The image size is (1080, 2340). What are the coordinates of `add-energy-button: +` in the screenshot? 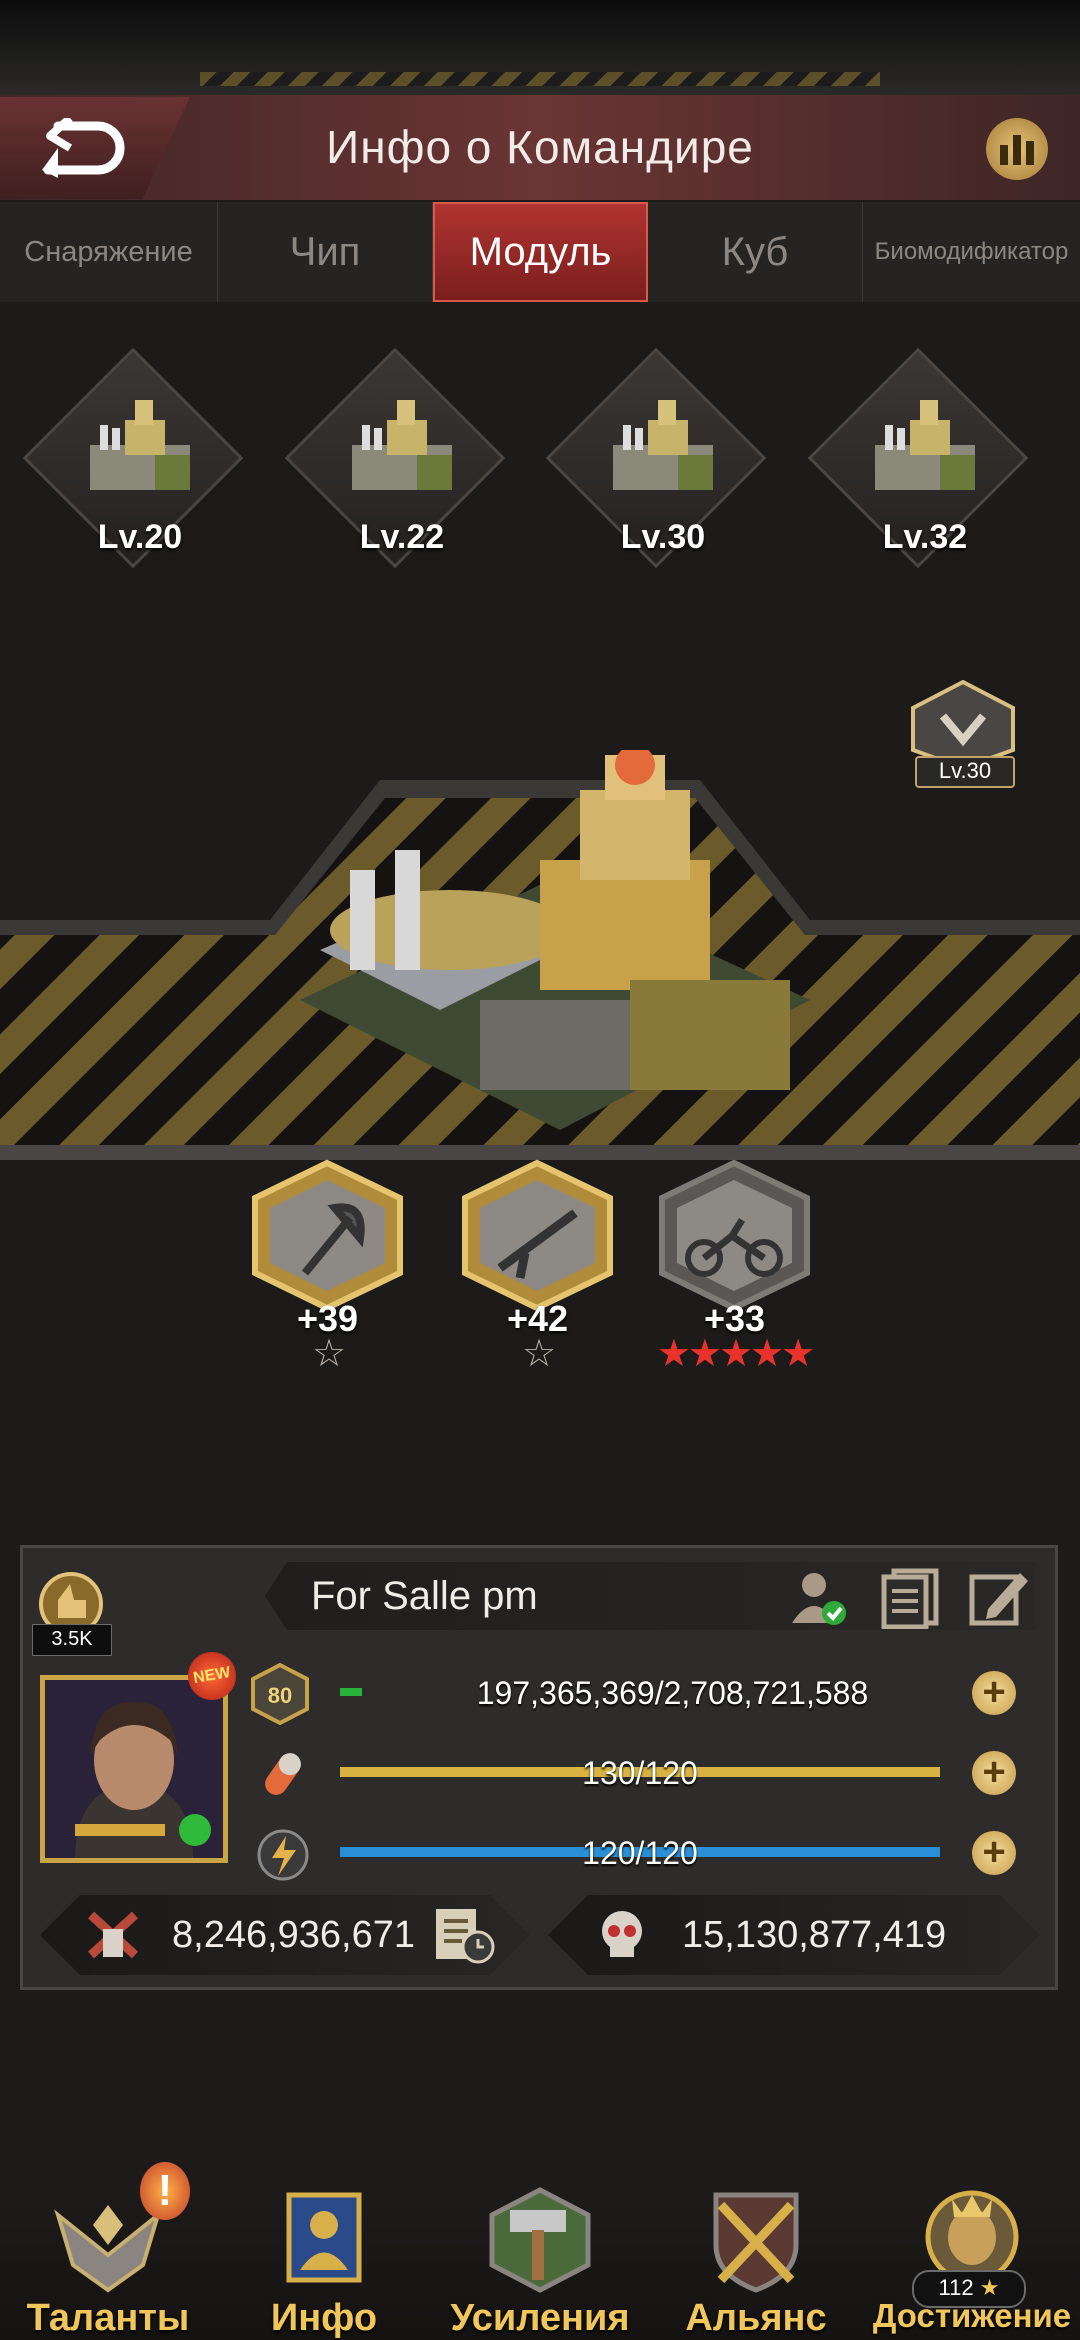 It's located at (994, 1853).